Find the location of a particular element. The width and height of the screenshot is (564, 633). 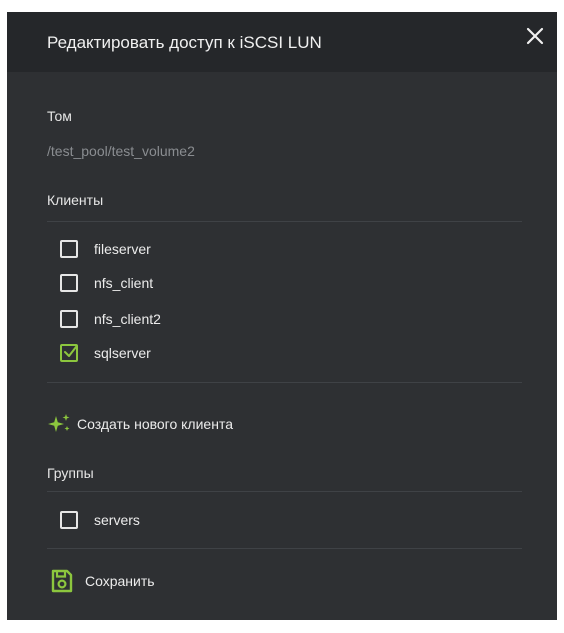

checkmark-icon is located at coordinates (70, 351).